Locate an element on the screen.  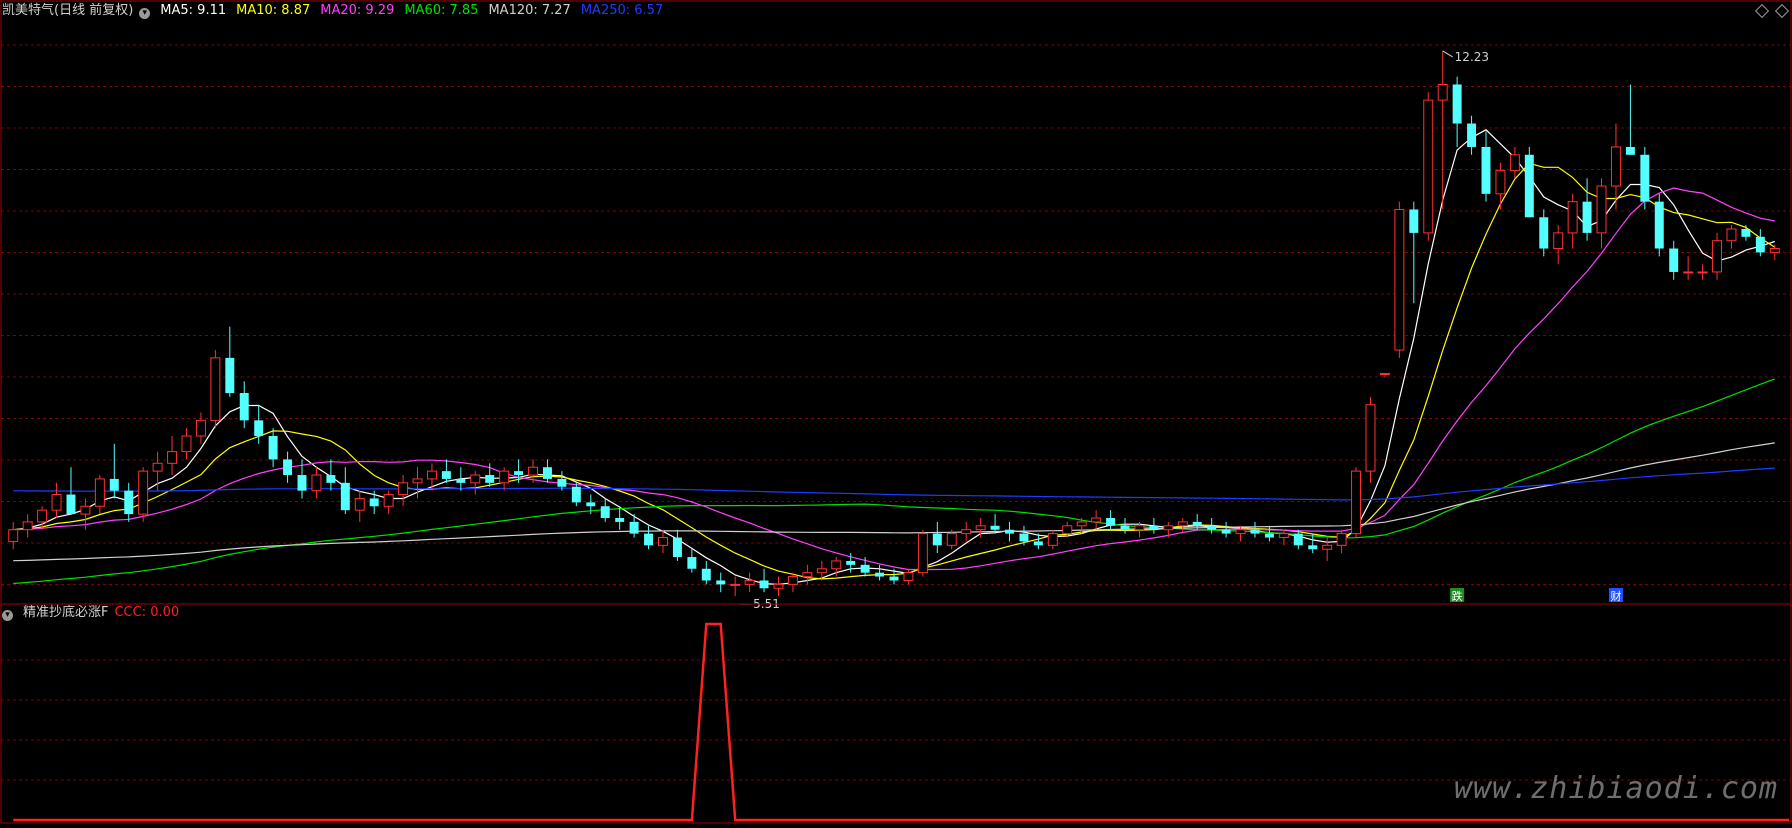
event-marker: 财 is located at coordinates (1615, 595).